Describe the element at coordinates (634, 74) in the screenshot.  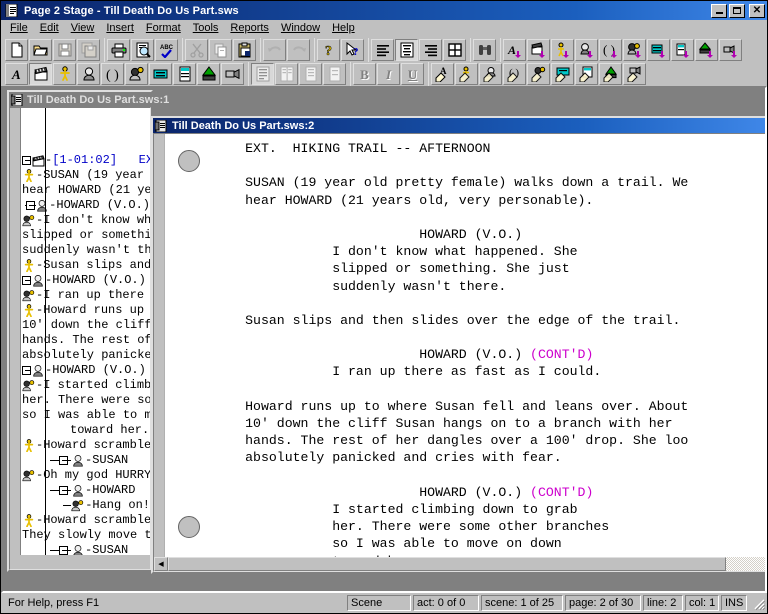
I see `goto-production-button` at that location.